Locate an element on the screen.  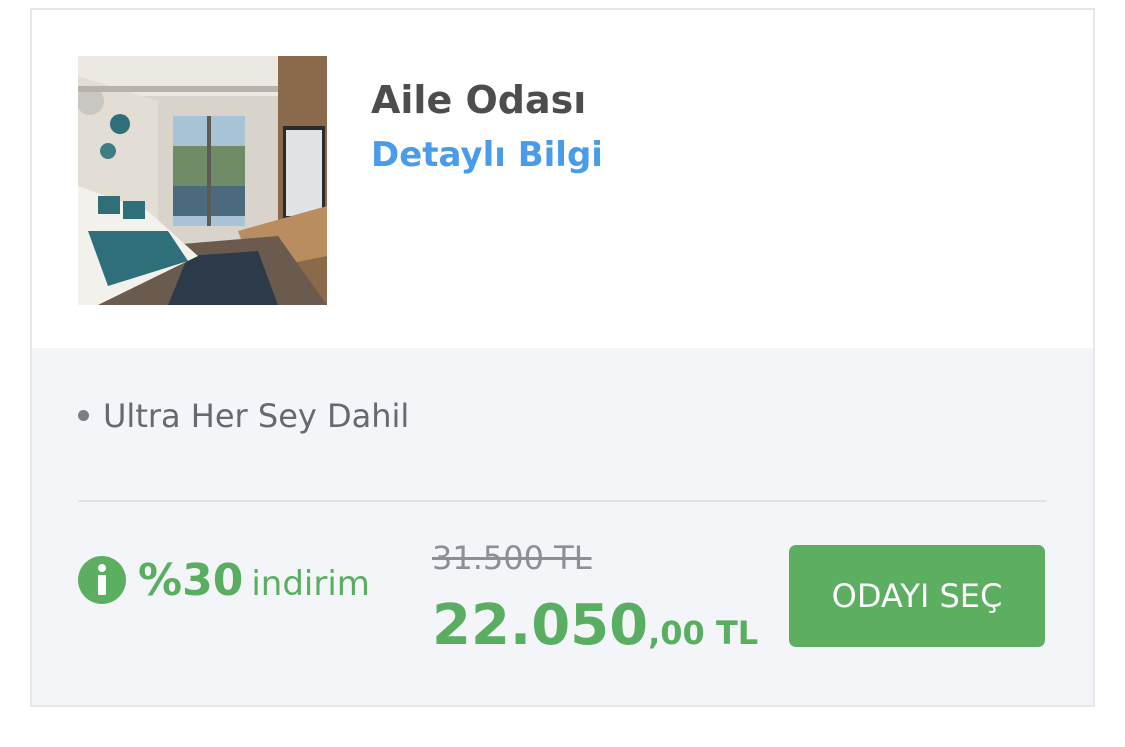
current-price: 22.050,00 TL is located at coordinates (595, 632).